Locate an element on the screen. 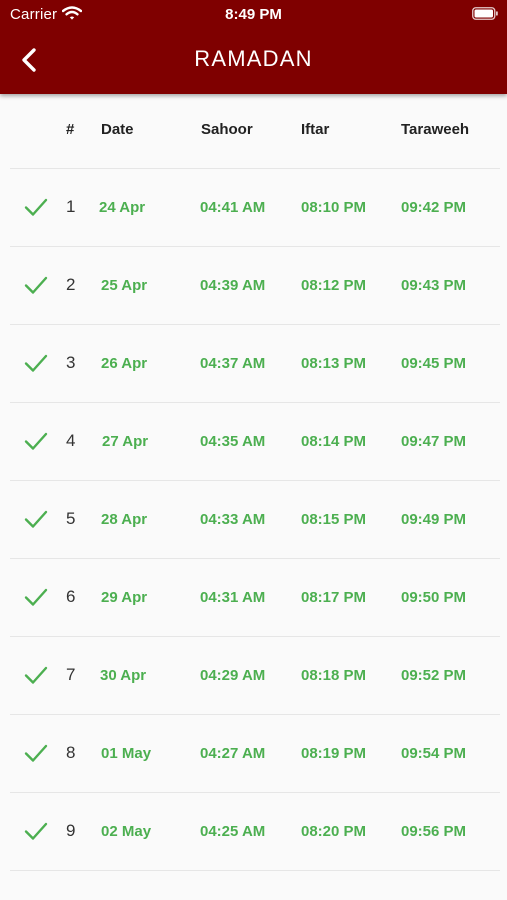 Image resolution: width=507 pixels, height=900 pixels. column-header-iftar: Iftar is located at coordinates (315, 129).